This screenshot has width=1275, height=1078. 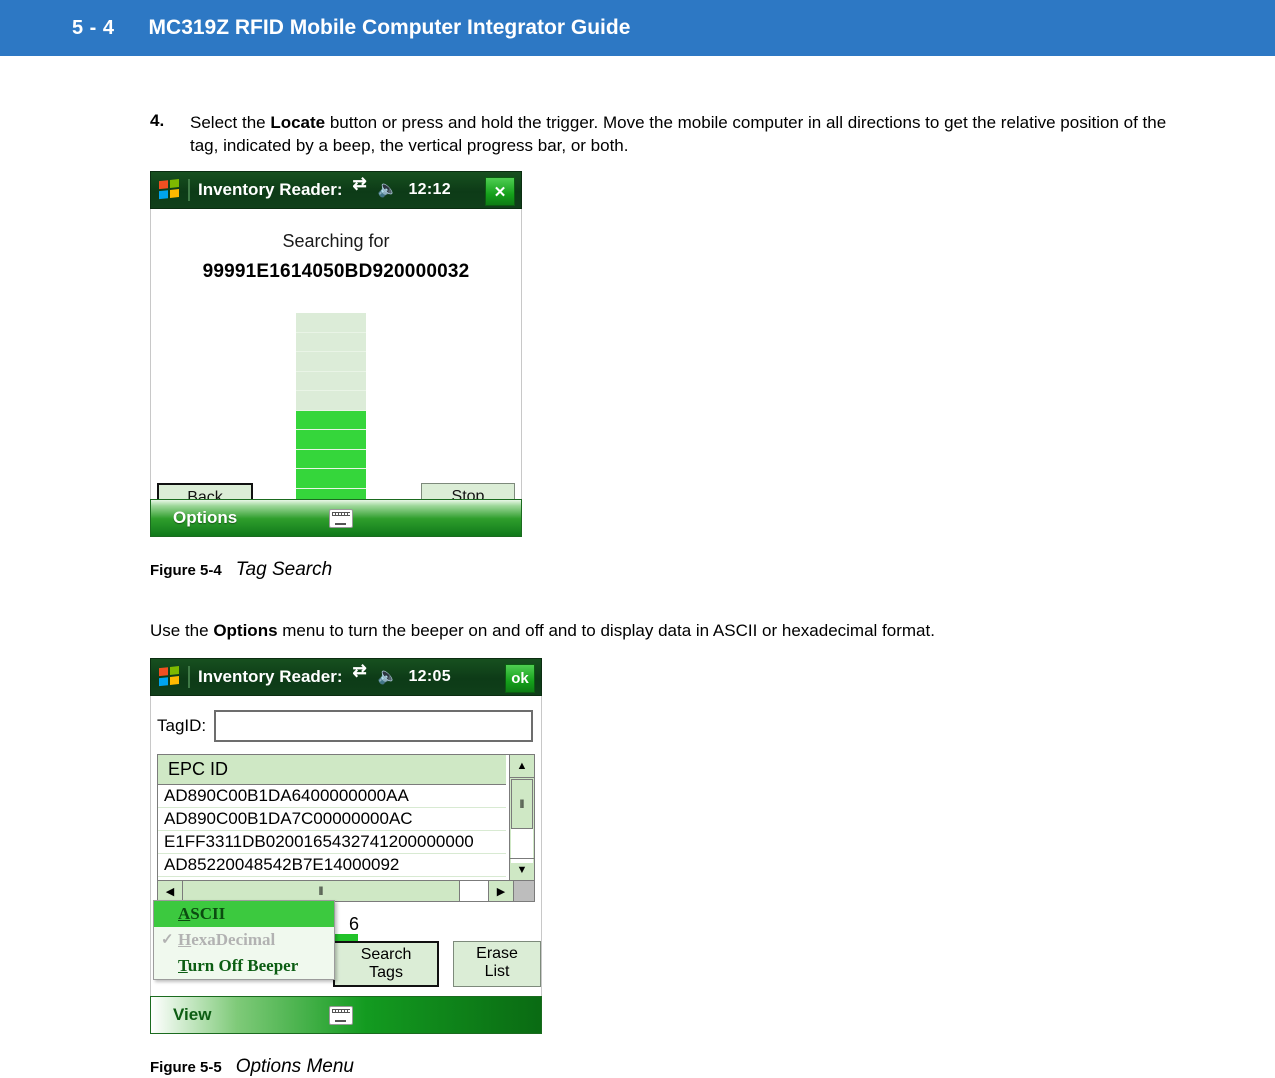 What do you see at coordinates (354, 924) in the screenshot?
I see `tag-count-value: 6` at bounding box center [354, 924].